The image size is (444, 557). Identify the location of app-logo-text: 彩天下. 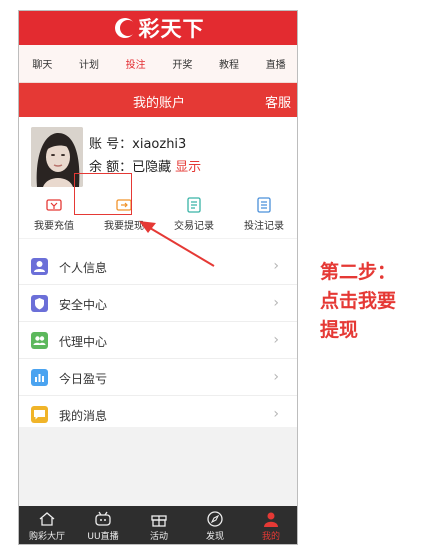
(171, 28).